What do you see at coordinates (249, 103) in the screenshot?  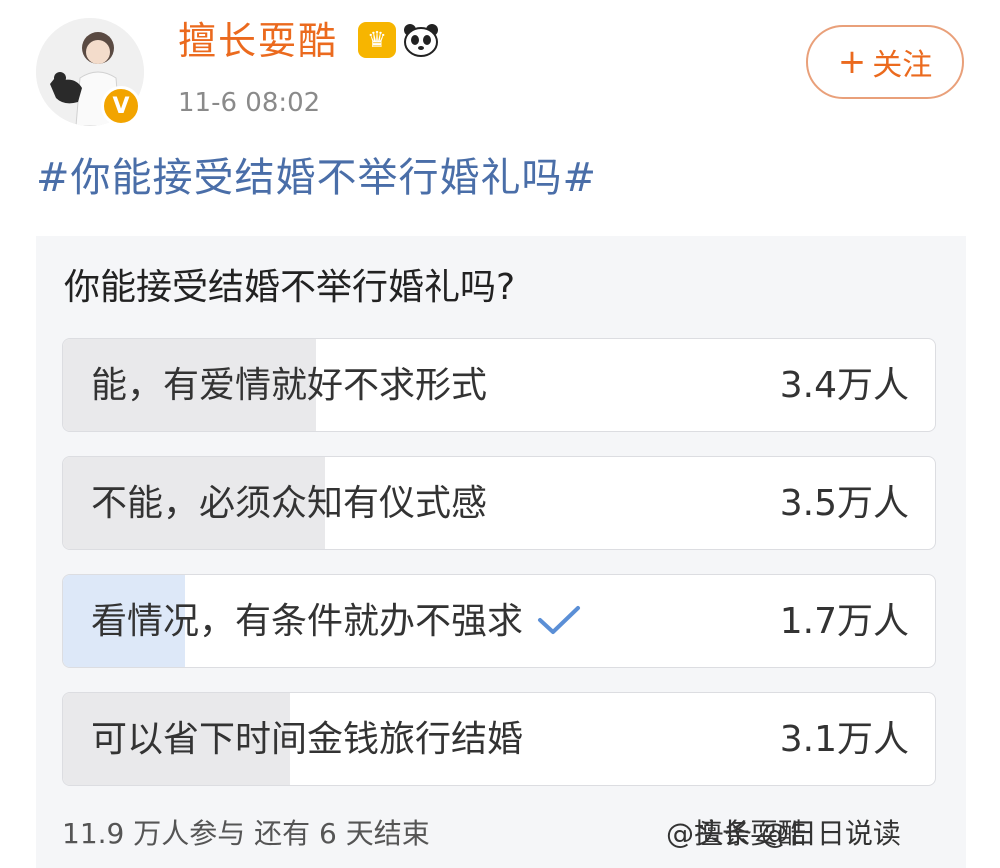 I see `post-timestamp: 11-6 08:02` at bounding box center [249, 103].